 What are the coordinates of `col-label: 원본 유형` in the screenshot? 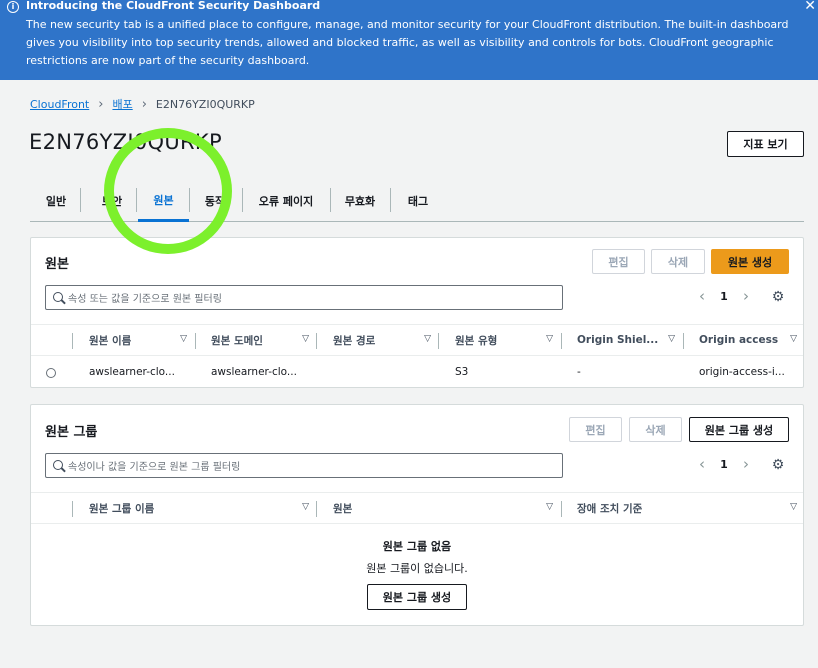 It's located at (476, 340).